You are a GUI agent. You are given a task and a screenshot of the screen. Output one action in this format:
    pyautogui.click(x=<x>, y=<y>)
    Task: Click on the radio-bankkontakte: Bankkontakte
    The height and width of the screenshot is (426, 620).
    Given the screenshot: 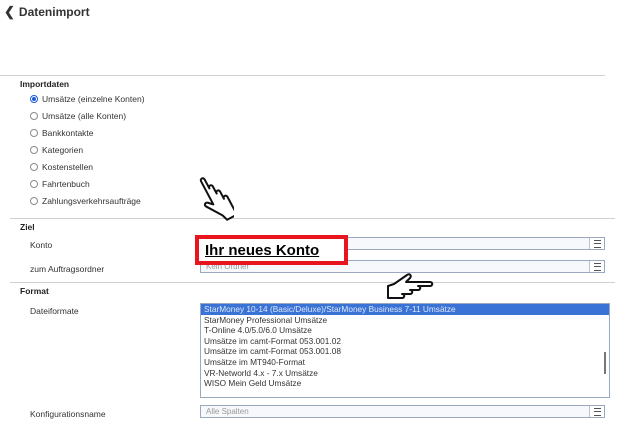 What is the action you would take?
    pyautogui.click(x=62, y=133)
    